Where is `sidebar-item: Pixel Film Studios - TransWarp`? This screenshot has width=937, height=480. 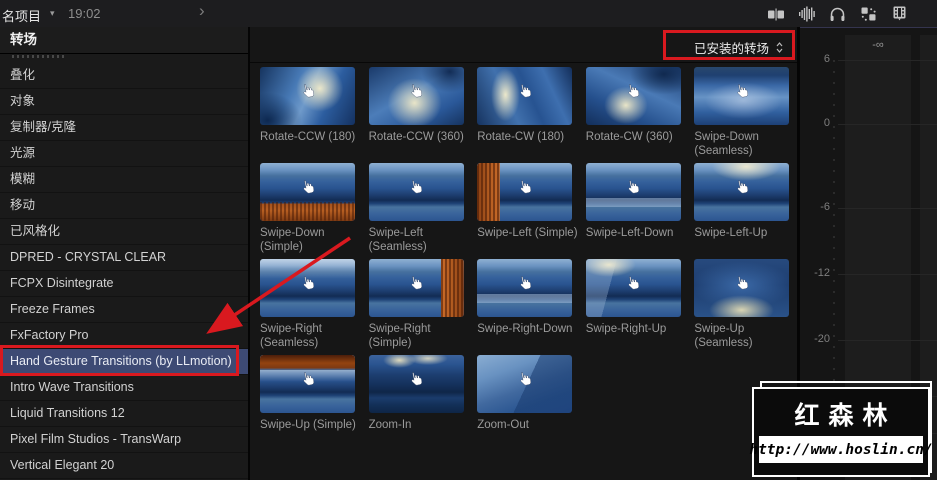 sidebar-item: Pixel Film Studios - TransWarp is located at coordinates (124, 440).